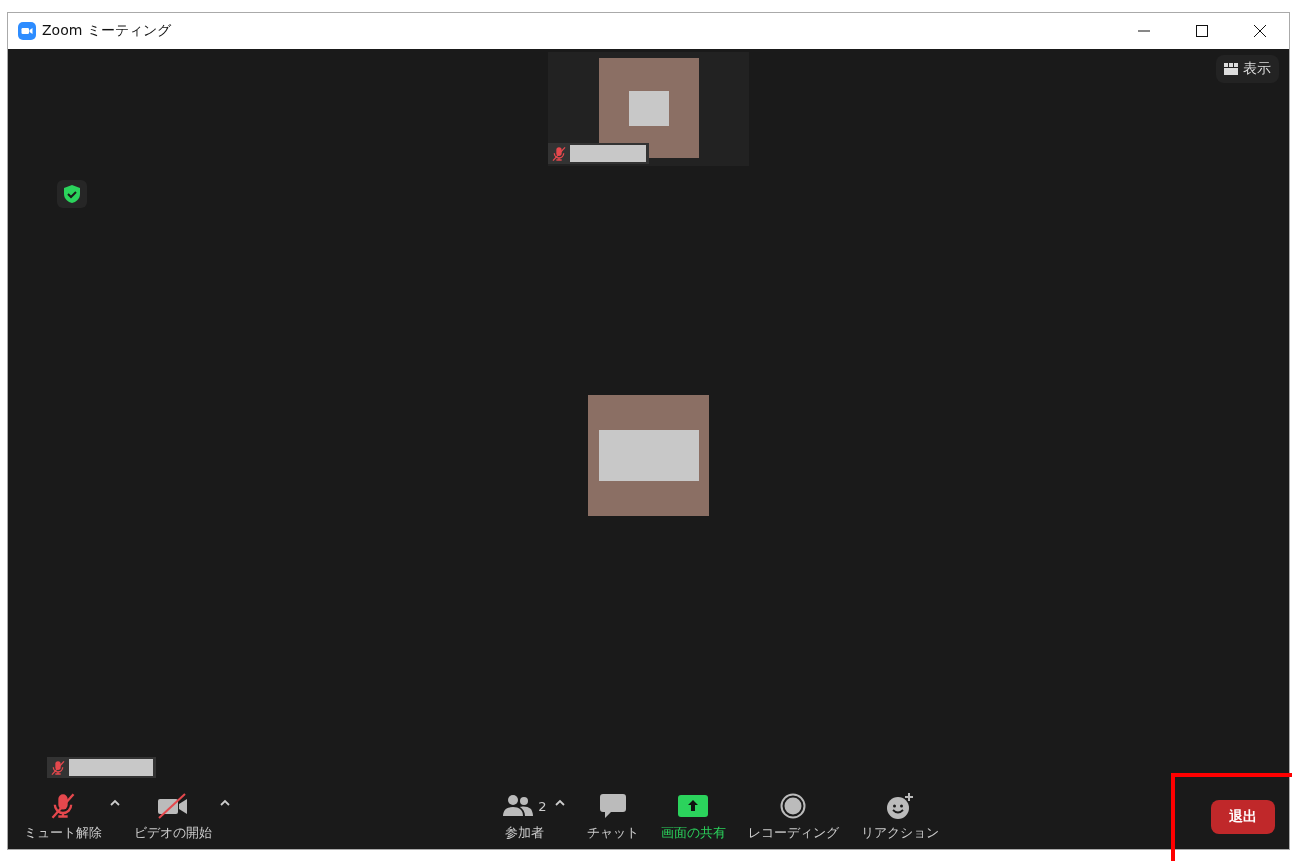 This screenshot has height=861, width=1292. What do you see at coordinates (693, 806) in the screenshot?
I see `share-screen-icon` at bounding box center [693, 806].